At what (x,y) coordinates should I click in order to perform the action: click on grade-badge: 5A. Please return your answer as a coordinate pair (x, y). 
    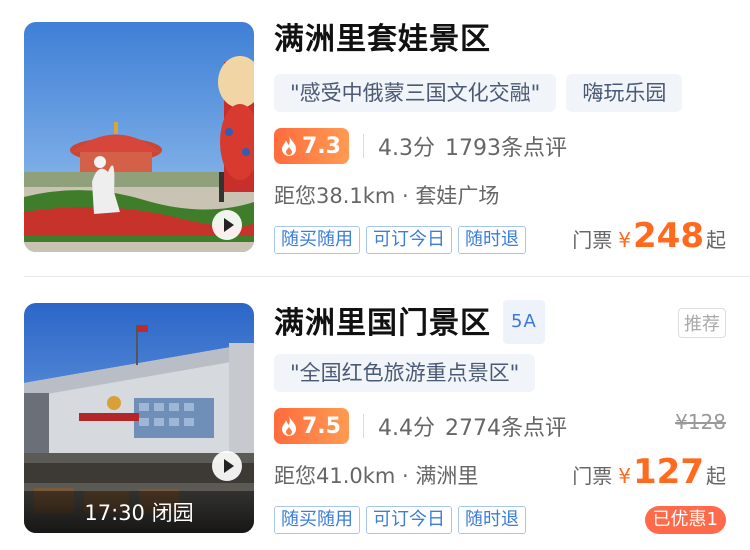
    Looking at the image, I should click on (524, 322).